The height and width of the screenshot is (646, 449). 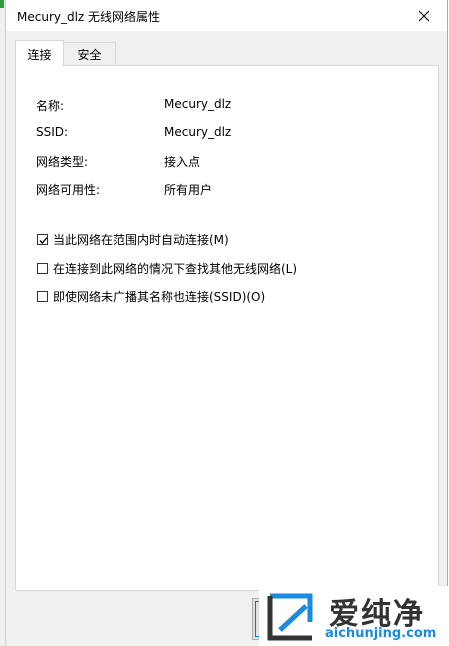 I want to click on watermark: 爱纯净 aichunjing.com, so click(x=354, y=616).